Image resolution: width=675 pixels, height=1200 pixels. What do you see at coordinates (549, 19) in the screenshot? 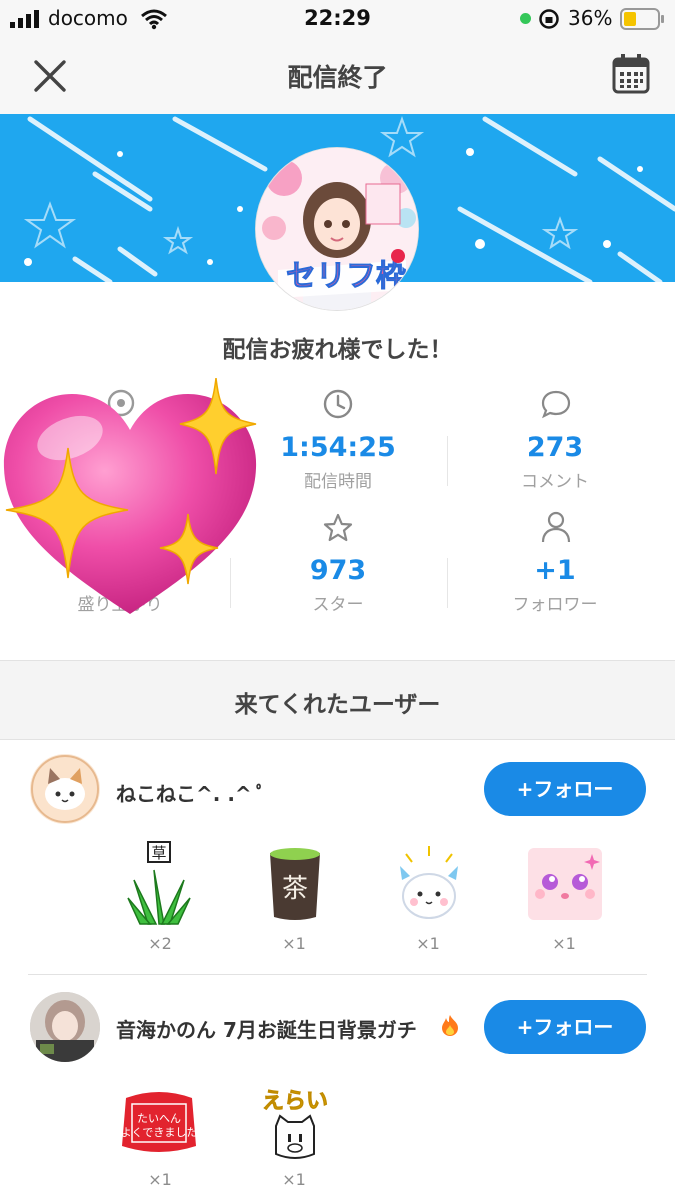
I see `rotation-lock-icon` at bounding box center [549, 19].